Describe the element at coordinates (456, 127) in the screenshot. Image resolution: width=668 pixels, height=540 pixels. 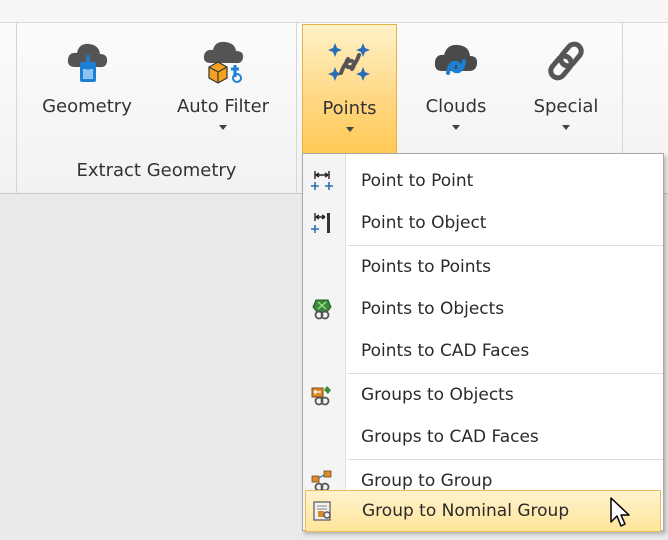
I see `clouds-dropdown-arrow` at that location.